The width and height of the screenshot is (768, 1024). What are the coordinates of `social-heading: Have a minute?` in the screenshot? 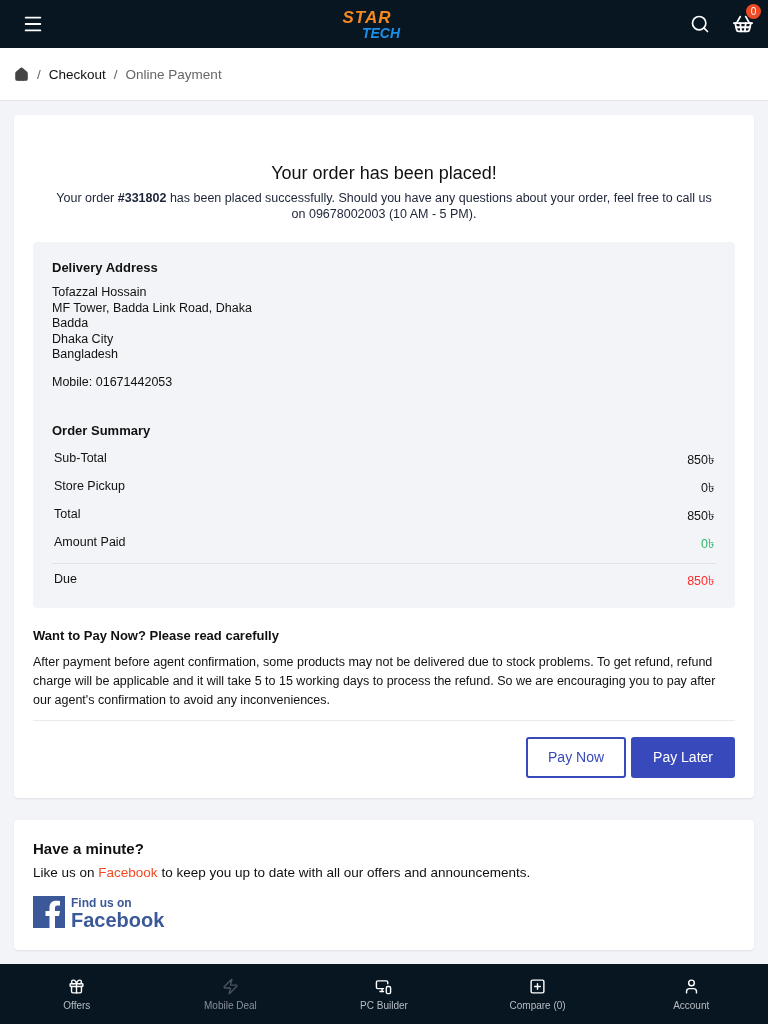 It's located at (89, 848).